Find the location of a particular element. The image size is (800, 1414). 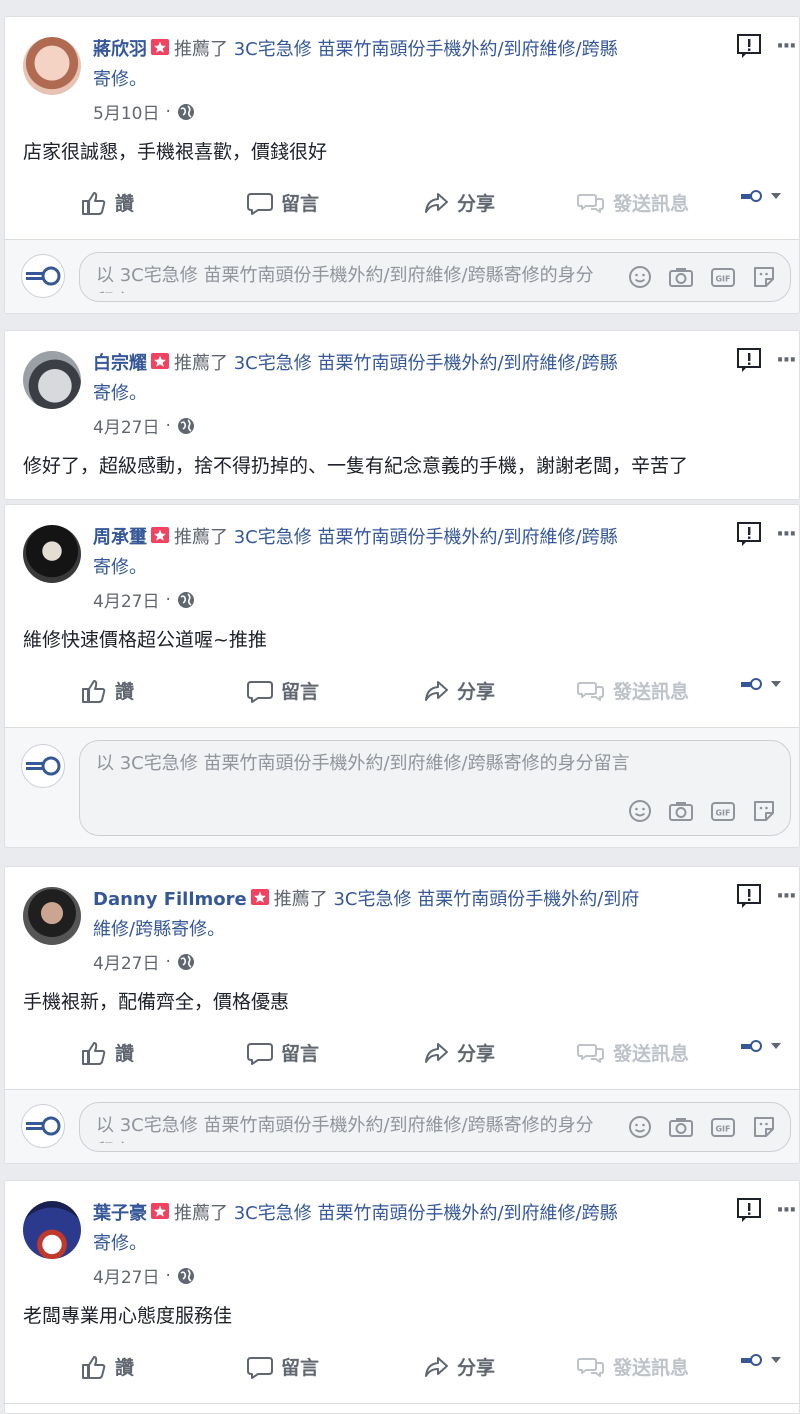

like-icon is located at coordinates (94, 1367).